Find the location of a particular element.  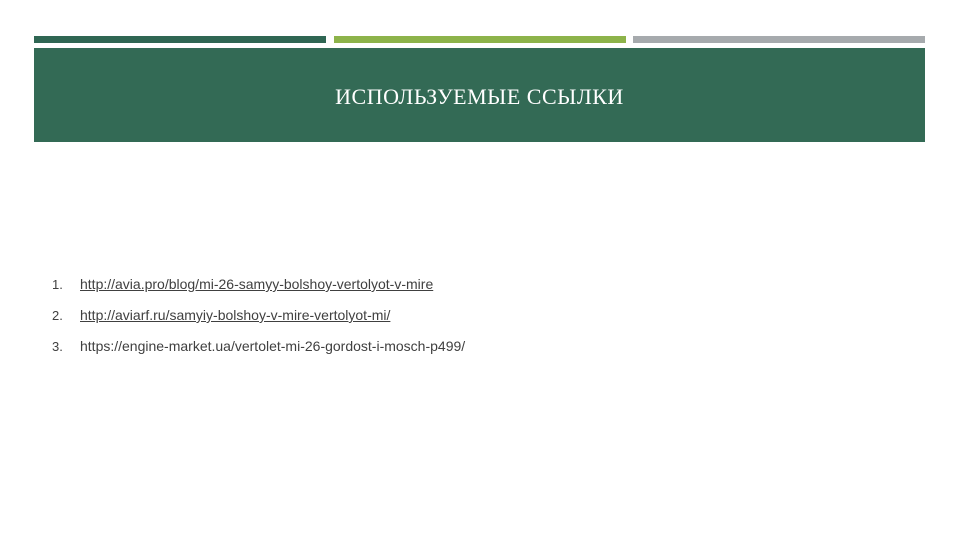

accent-bar-gray is located at coordinates (779, 39).